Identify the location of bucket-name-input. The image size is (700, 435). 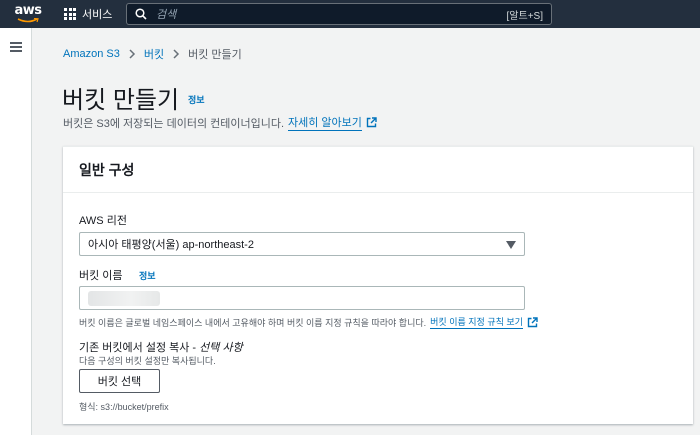
(302, 298).